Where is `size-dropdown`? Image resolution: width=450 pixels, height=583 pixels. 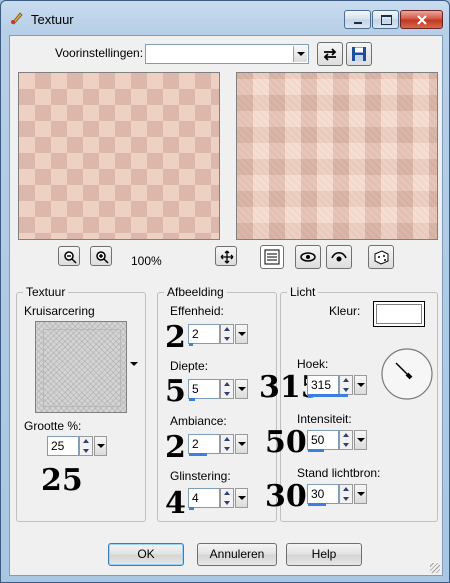
size-dropdown is located at coordinates (100, 446).